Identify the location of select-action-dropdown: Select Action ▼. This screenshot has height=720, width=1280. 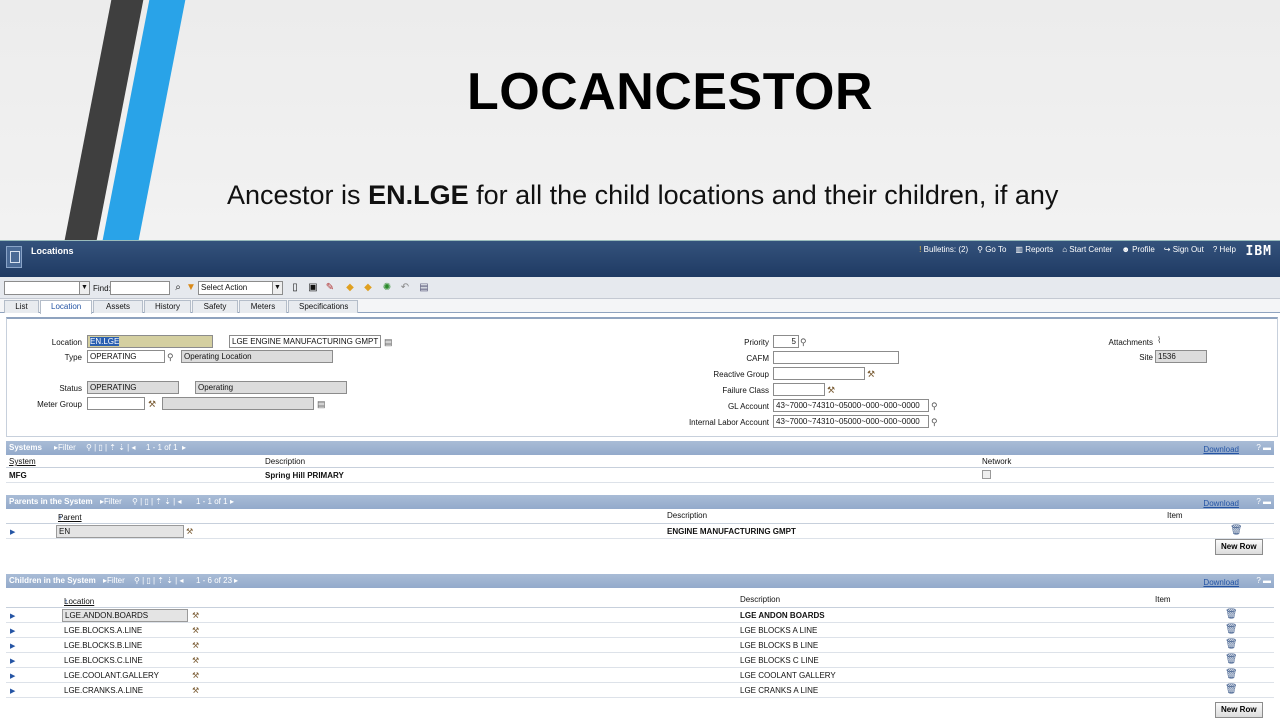
(240, 288).